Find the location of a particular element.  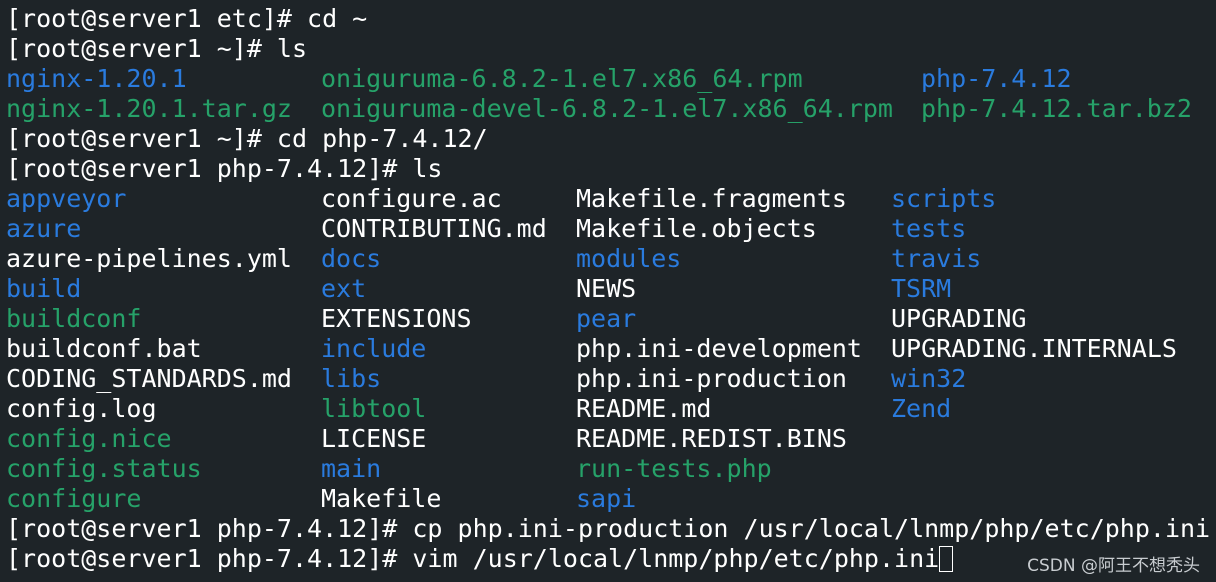

php-ls-entry: TSRM is located at coordinates (921, 288).